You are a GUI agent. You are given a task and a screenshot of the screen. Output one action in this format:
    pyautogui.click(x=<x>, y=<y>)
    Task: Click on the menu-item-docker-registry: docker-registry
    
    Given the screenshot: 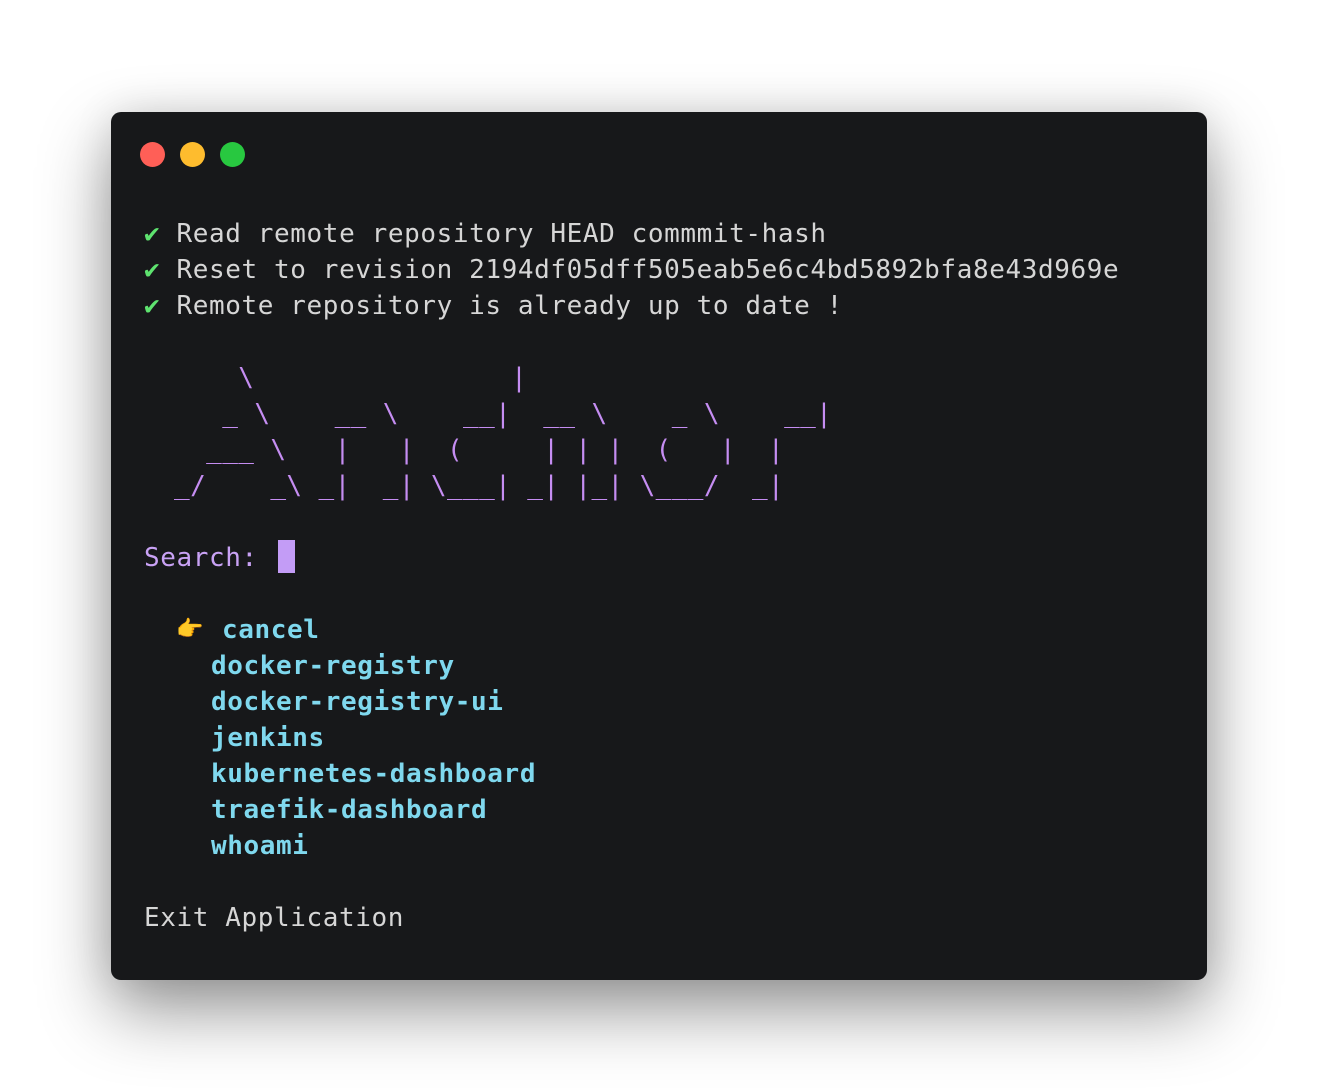 What is the action you would take?
    pyautogui.click(x=333, y=666)
    